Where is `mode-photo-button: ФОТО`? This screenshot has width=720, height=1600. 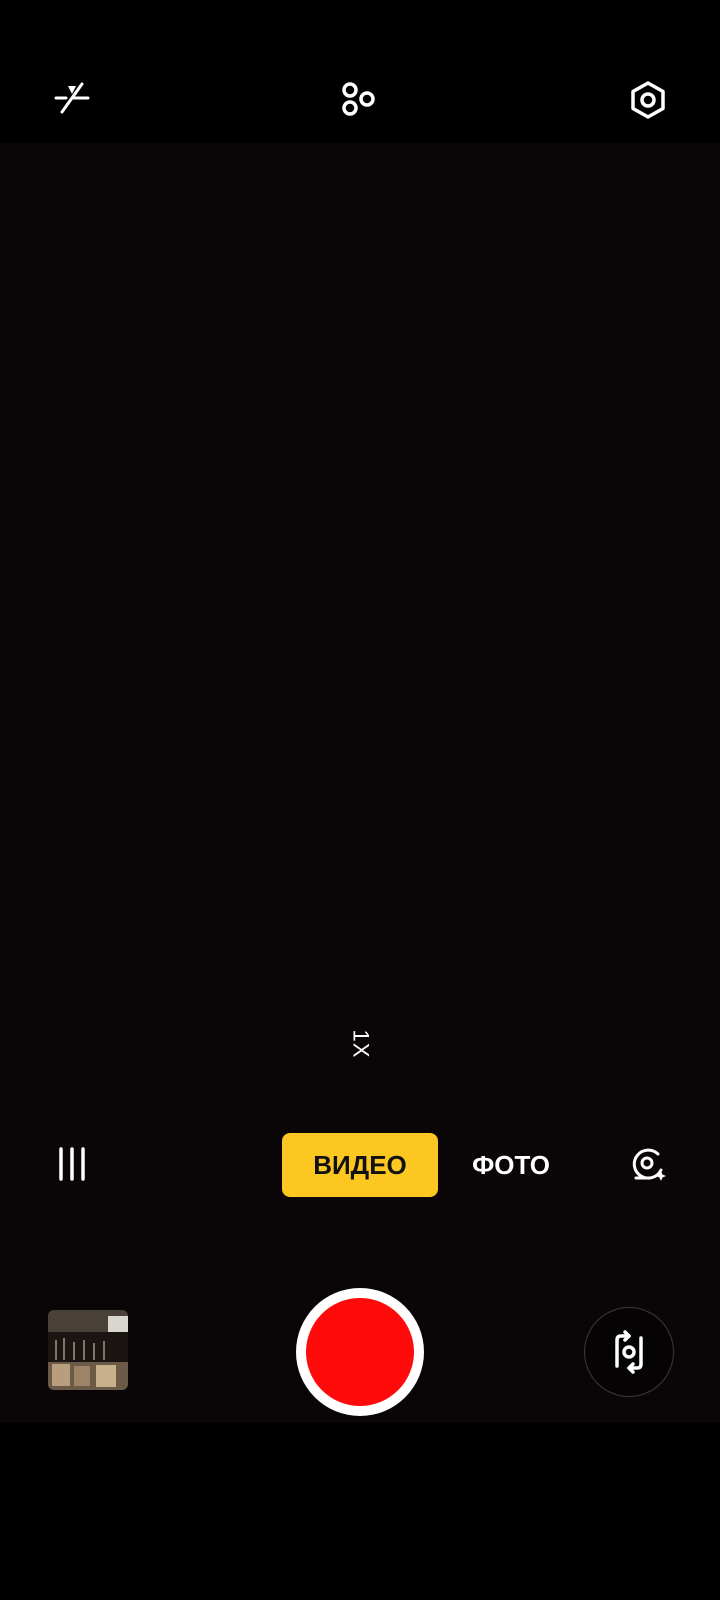
mode-photo-button: ФОТО is located at coordinates (511, 1165).